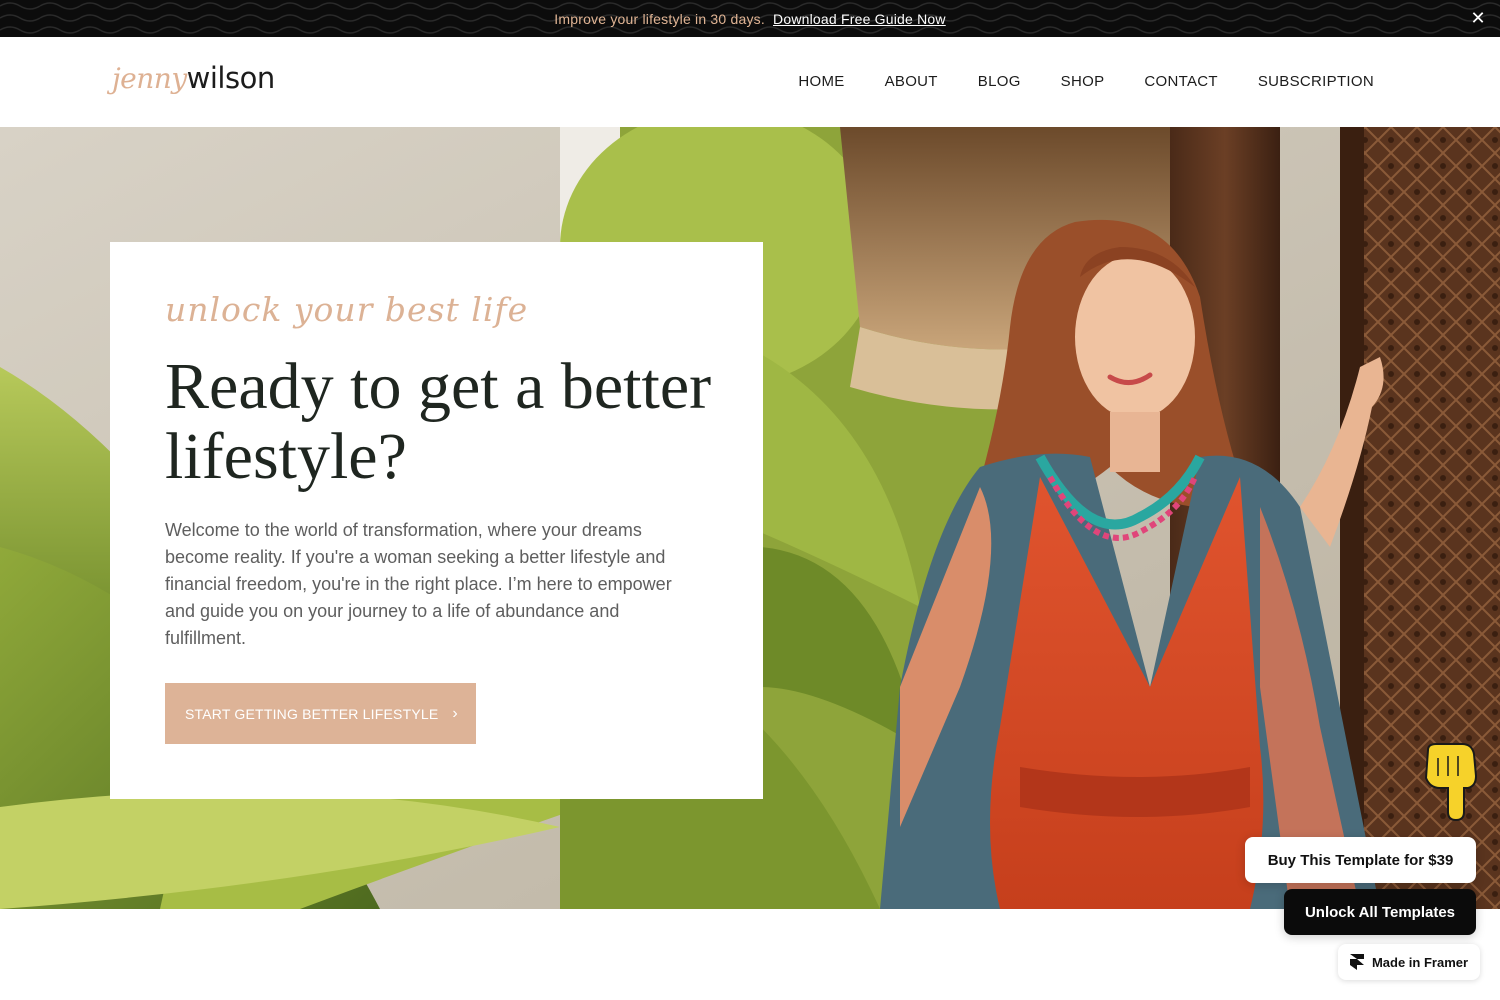 This screenshot has width=1500, height=1000. I want to click on logo: jenny wilson, so click(193, 83).